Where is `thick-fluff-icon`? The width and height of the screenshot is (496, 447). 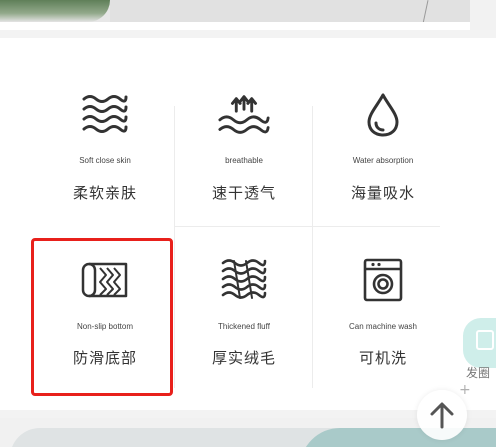
thick-fluff-icon is located at coordinates (244, 280).